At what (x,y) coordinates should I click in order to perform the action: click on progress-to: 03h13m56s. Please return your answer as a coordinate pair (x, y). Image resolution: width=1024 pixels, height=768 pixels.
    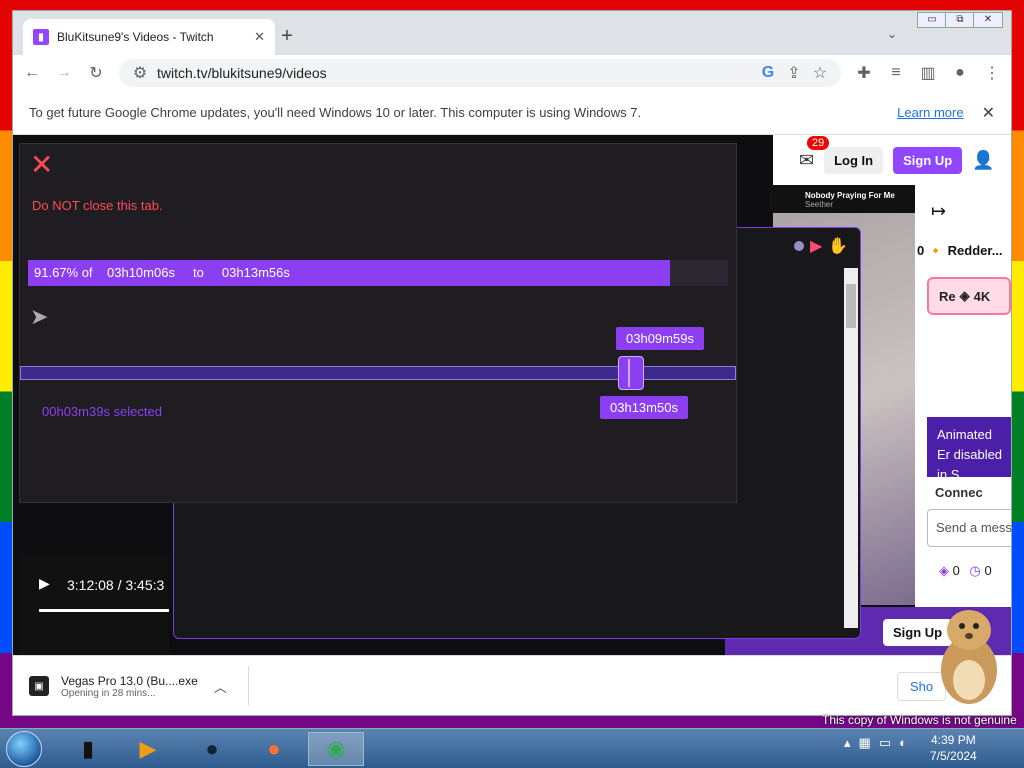
    Looking at the image, I should click on (255, 272).